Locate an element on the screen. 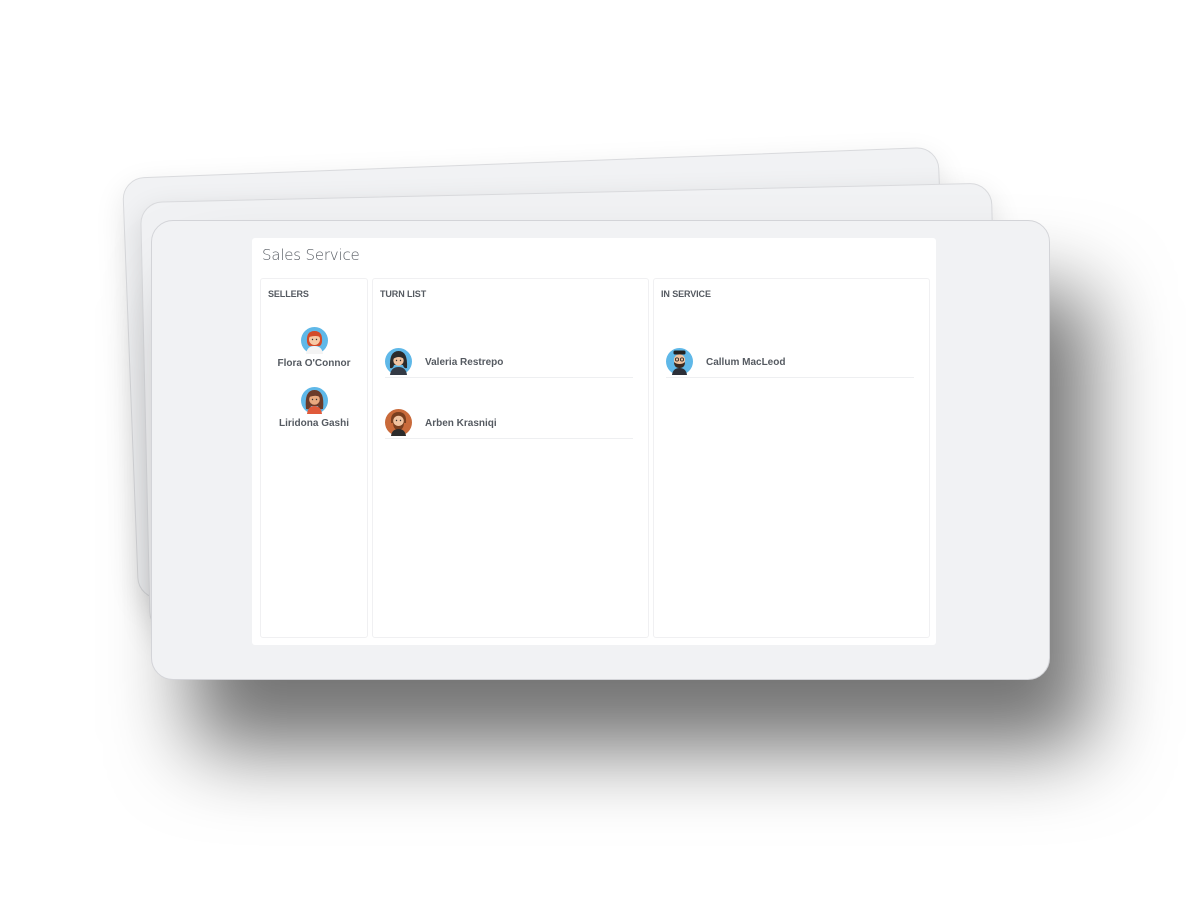  man-glasses-avatar-icon is located at coordinates (679, 361).